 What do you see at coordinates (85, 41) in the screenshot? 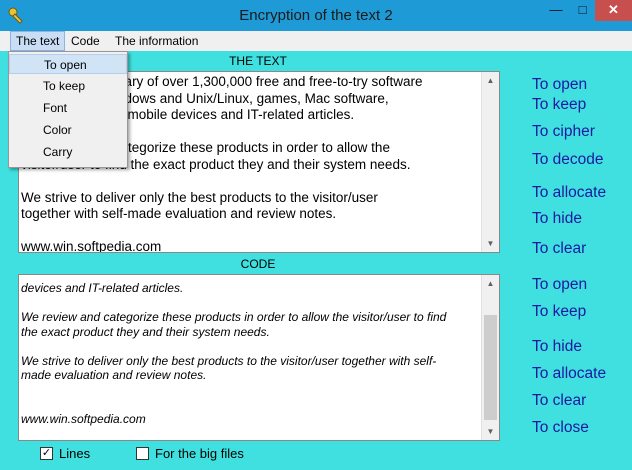
I see `menu-code: Code` at bounding box center [85, 41].